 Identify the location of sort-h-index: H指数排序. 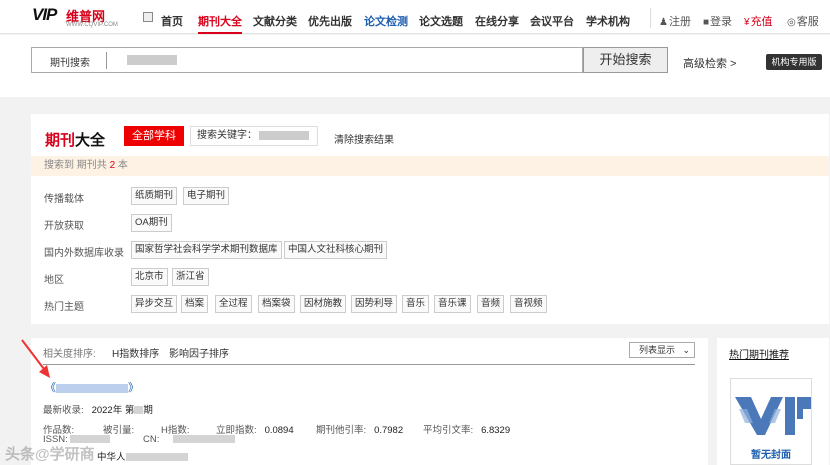
(135, 352).